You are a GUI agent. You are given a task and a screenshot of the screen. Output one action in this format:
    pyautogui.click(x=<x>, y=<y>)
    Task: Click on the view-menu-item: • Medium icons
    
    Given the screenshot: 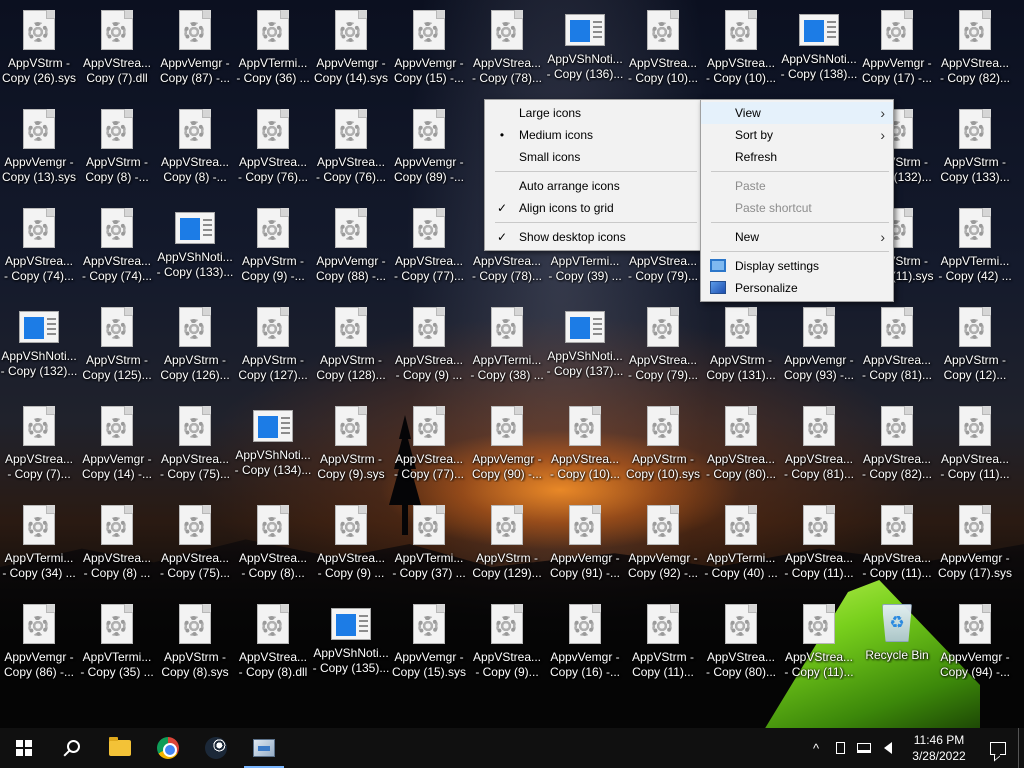 What is the action you would take?
    pyautogui.click(x=593, y=135)
    